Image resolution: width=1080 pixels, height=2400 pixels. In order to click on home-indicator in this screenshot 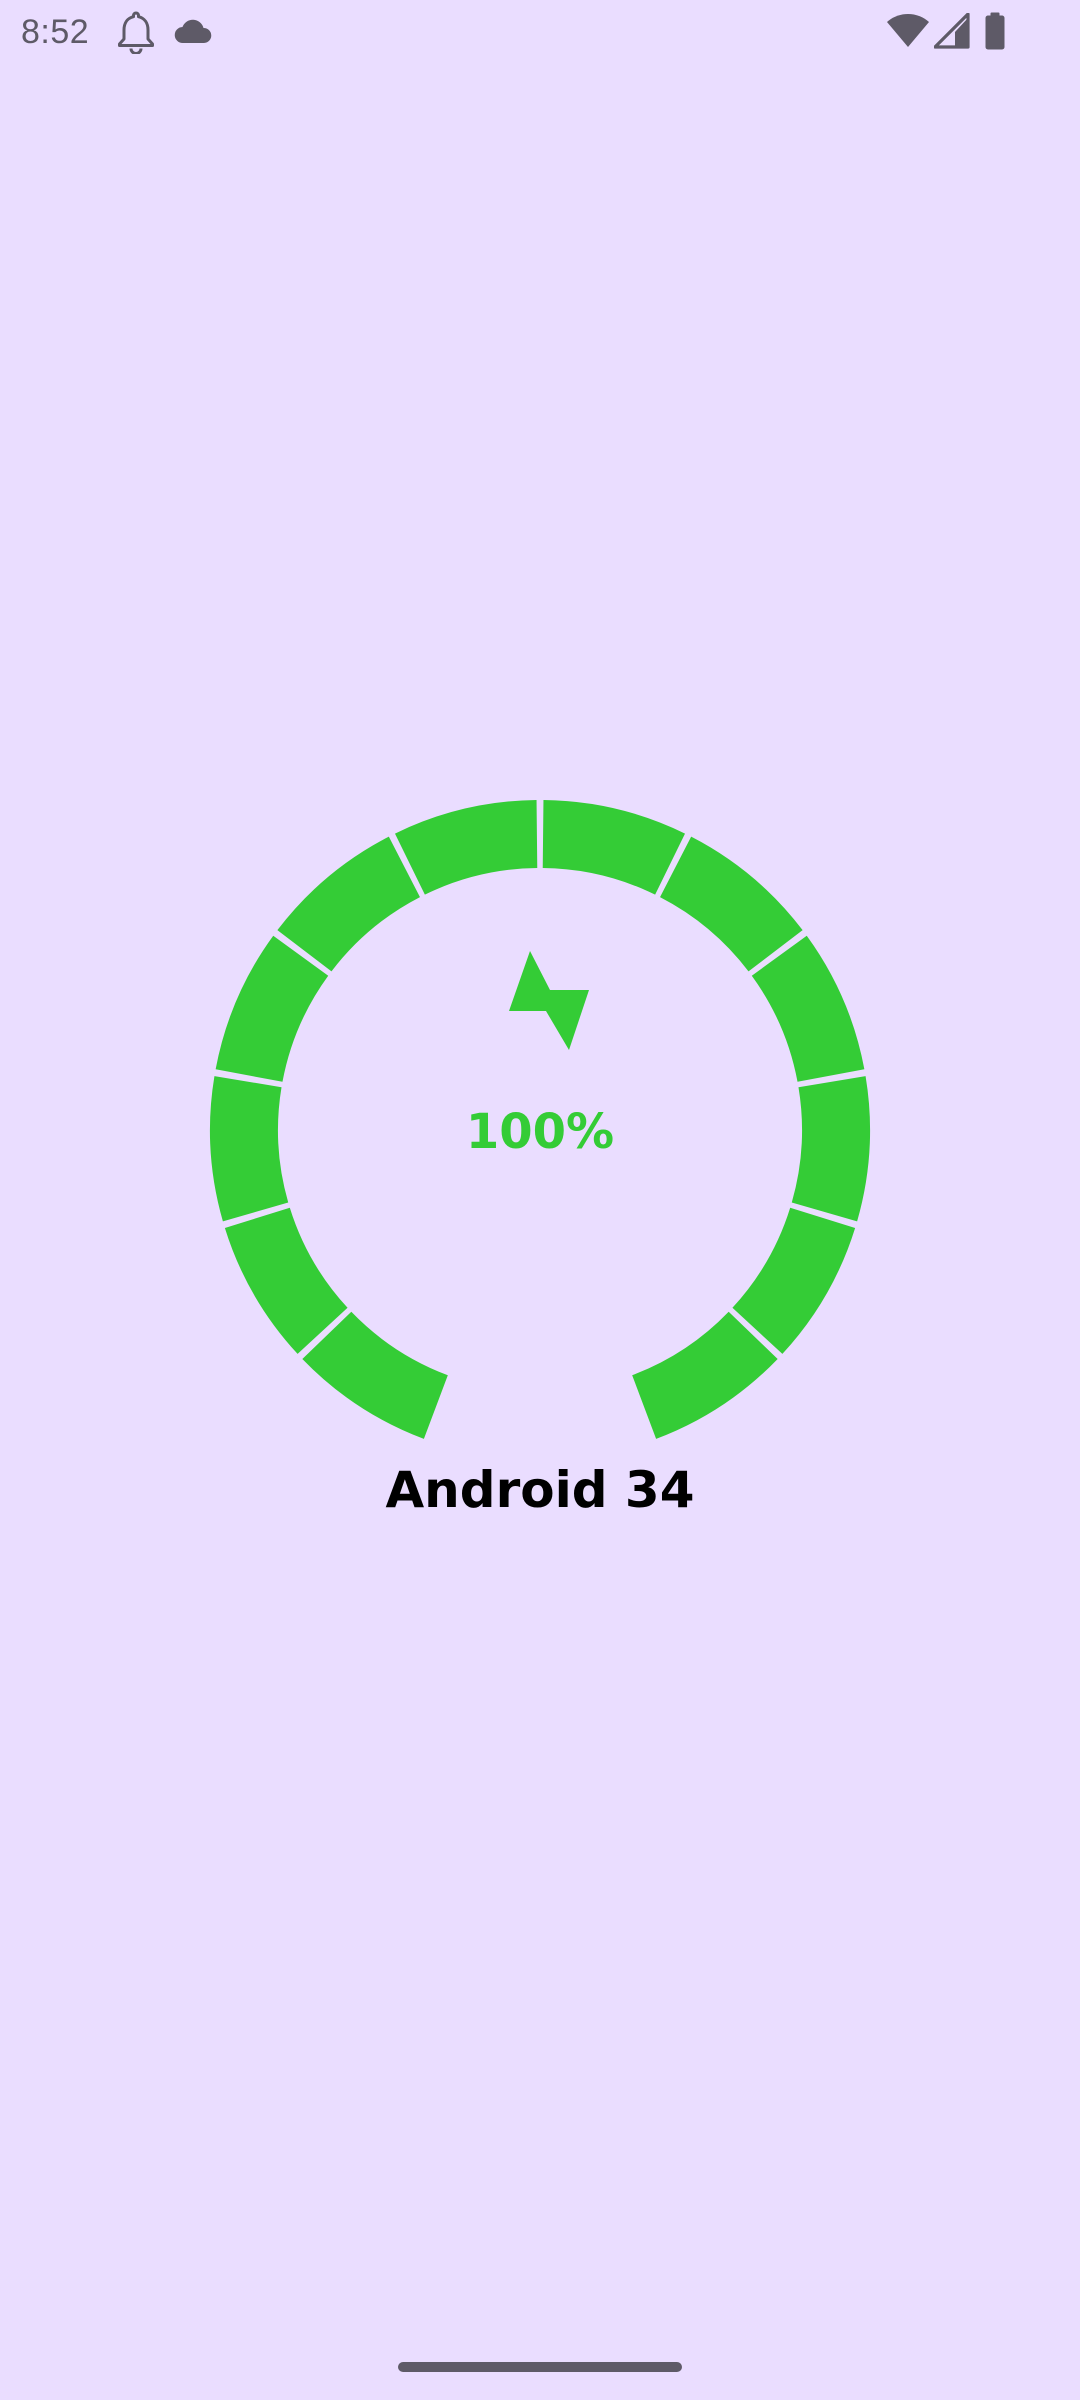, I will do `click(540, 2367)`.